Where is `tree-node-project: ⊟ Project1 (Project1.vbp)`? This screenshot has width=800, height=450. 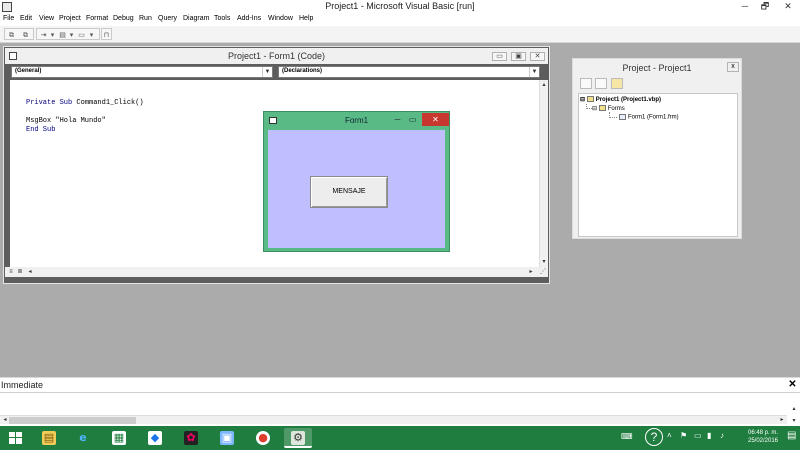
tree-node-project: ⊟ Project1 (Project1.vbp) is located at coordinates (620, 99).